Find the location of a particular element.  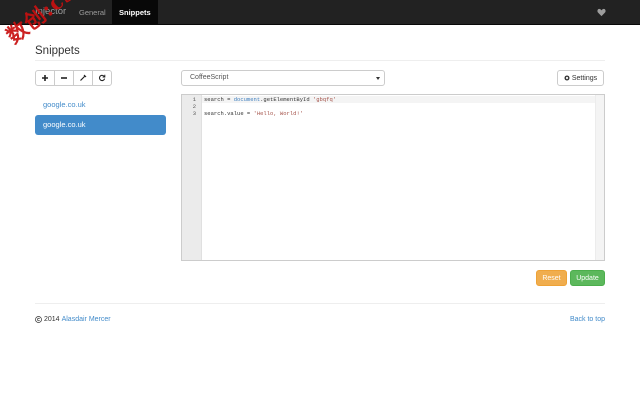

footer-divider is located at coordinates (320, 303).